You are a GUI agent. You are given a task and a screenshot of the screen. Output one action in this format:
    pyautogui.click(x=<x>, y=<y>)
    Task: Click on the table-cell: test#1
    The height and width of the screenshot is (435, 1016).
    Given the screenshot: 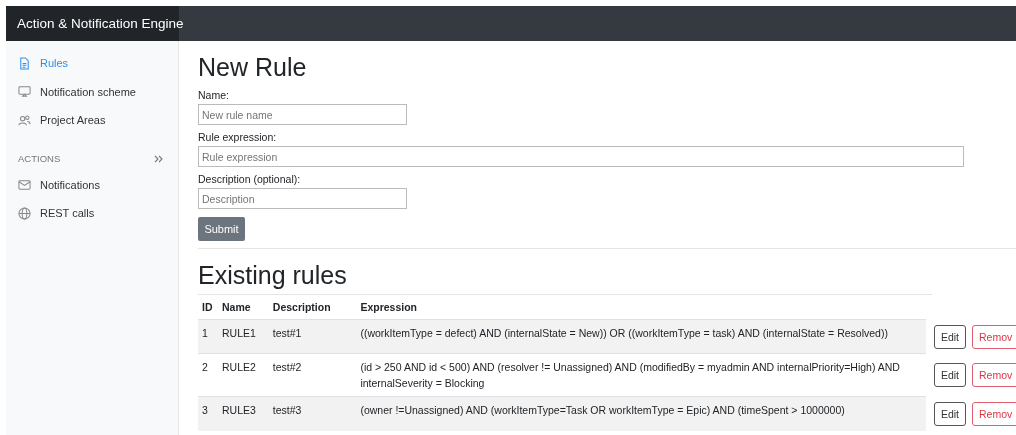 What is the action you would take?
    pyautogui.click(x=287, y=333)
    